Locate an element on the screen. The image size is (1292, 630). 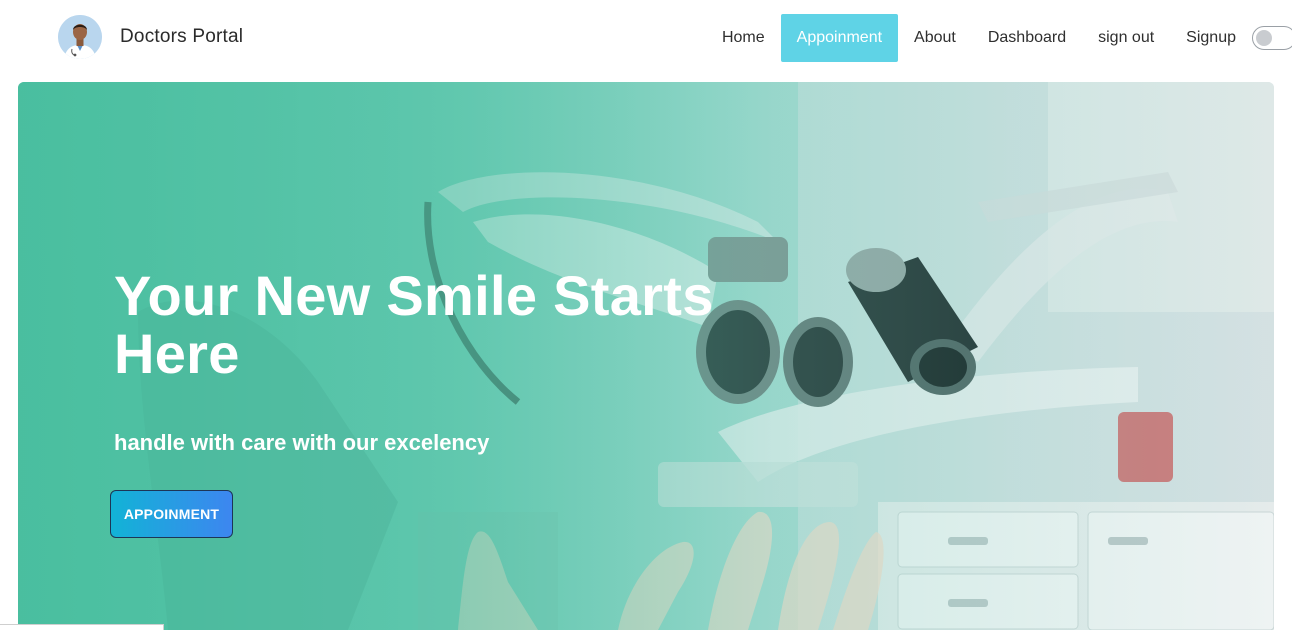
nav-signup: Signup is located at coordinates (1211, 38).